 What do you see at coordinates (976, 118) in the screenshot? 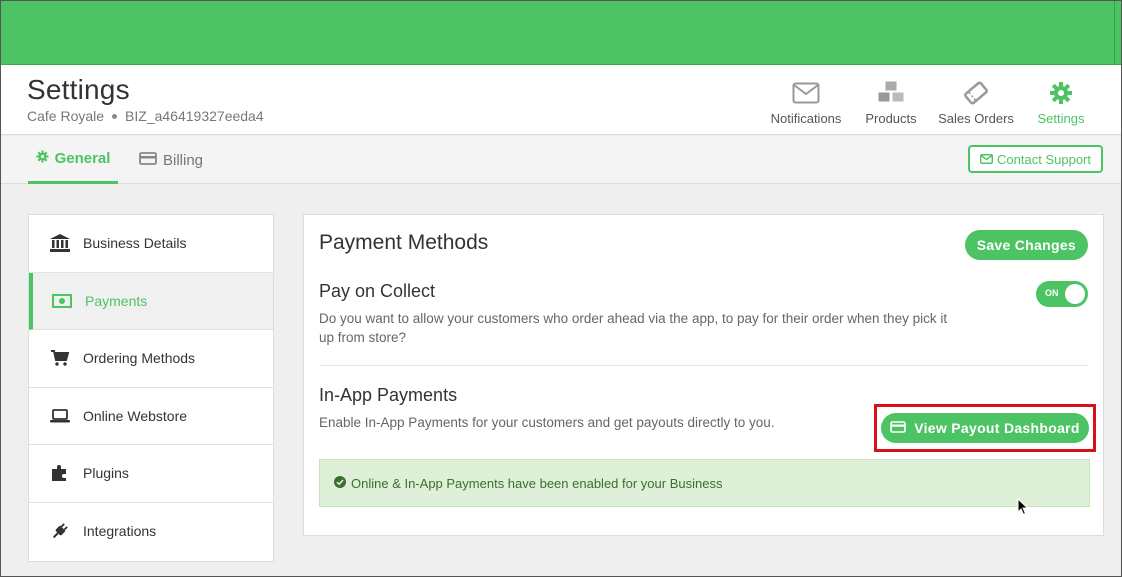
I see `nav-sales-orders-label: Sales Orders` at bounding box center [976, 118].